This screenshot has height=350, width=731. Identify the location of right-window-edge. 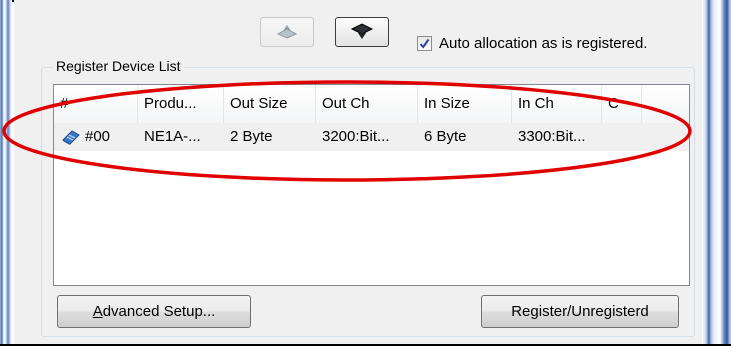
(716, 172).